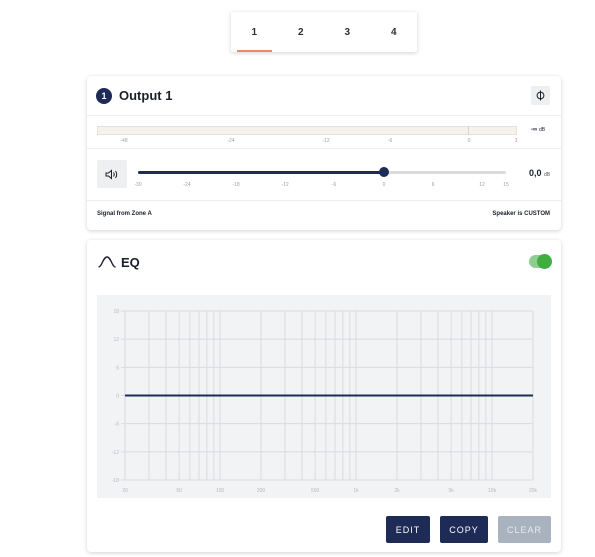  What do you see at coordinates (468, 130) in the screenshot?
I see `level-meter-clip-divider` at bounding box center [468, 130].